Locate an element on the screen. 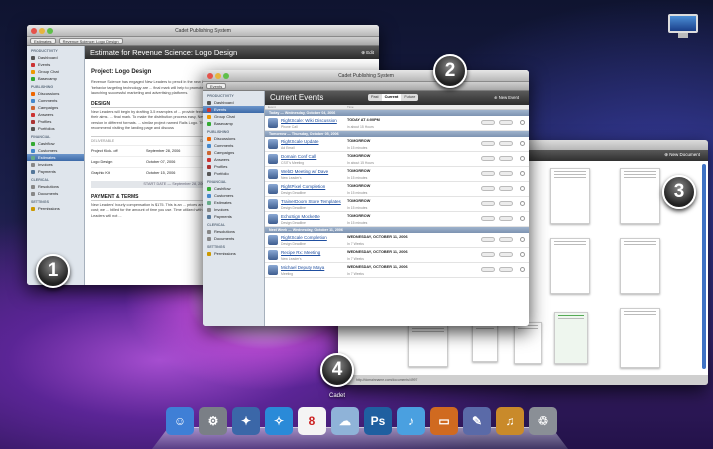 The height and width of the screenshot is (449, 713). sidebar-item-portfolio: Portfolio is located at coordinates (233, 173).